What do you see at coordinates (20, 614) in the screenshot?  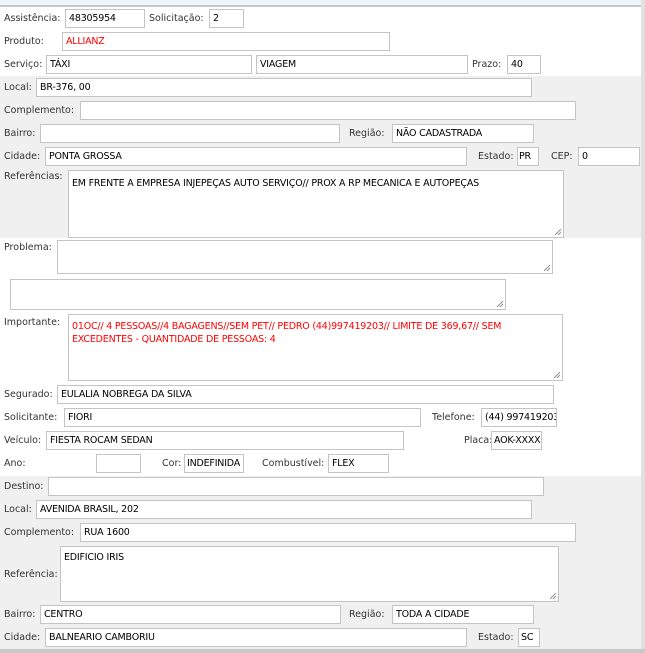 I see `destino-bairro-label: Bairro:` at bounding box center [20, 614].